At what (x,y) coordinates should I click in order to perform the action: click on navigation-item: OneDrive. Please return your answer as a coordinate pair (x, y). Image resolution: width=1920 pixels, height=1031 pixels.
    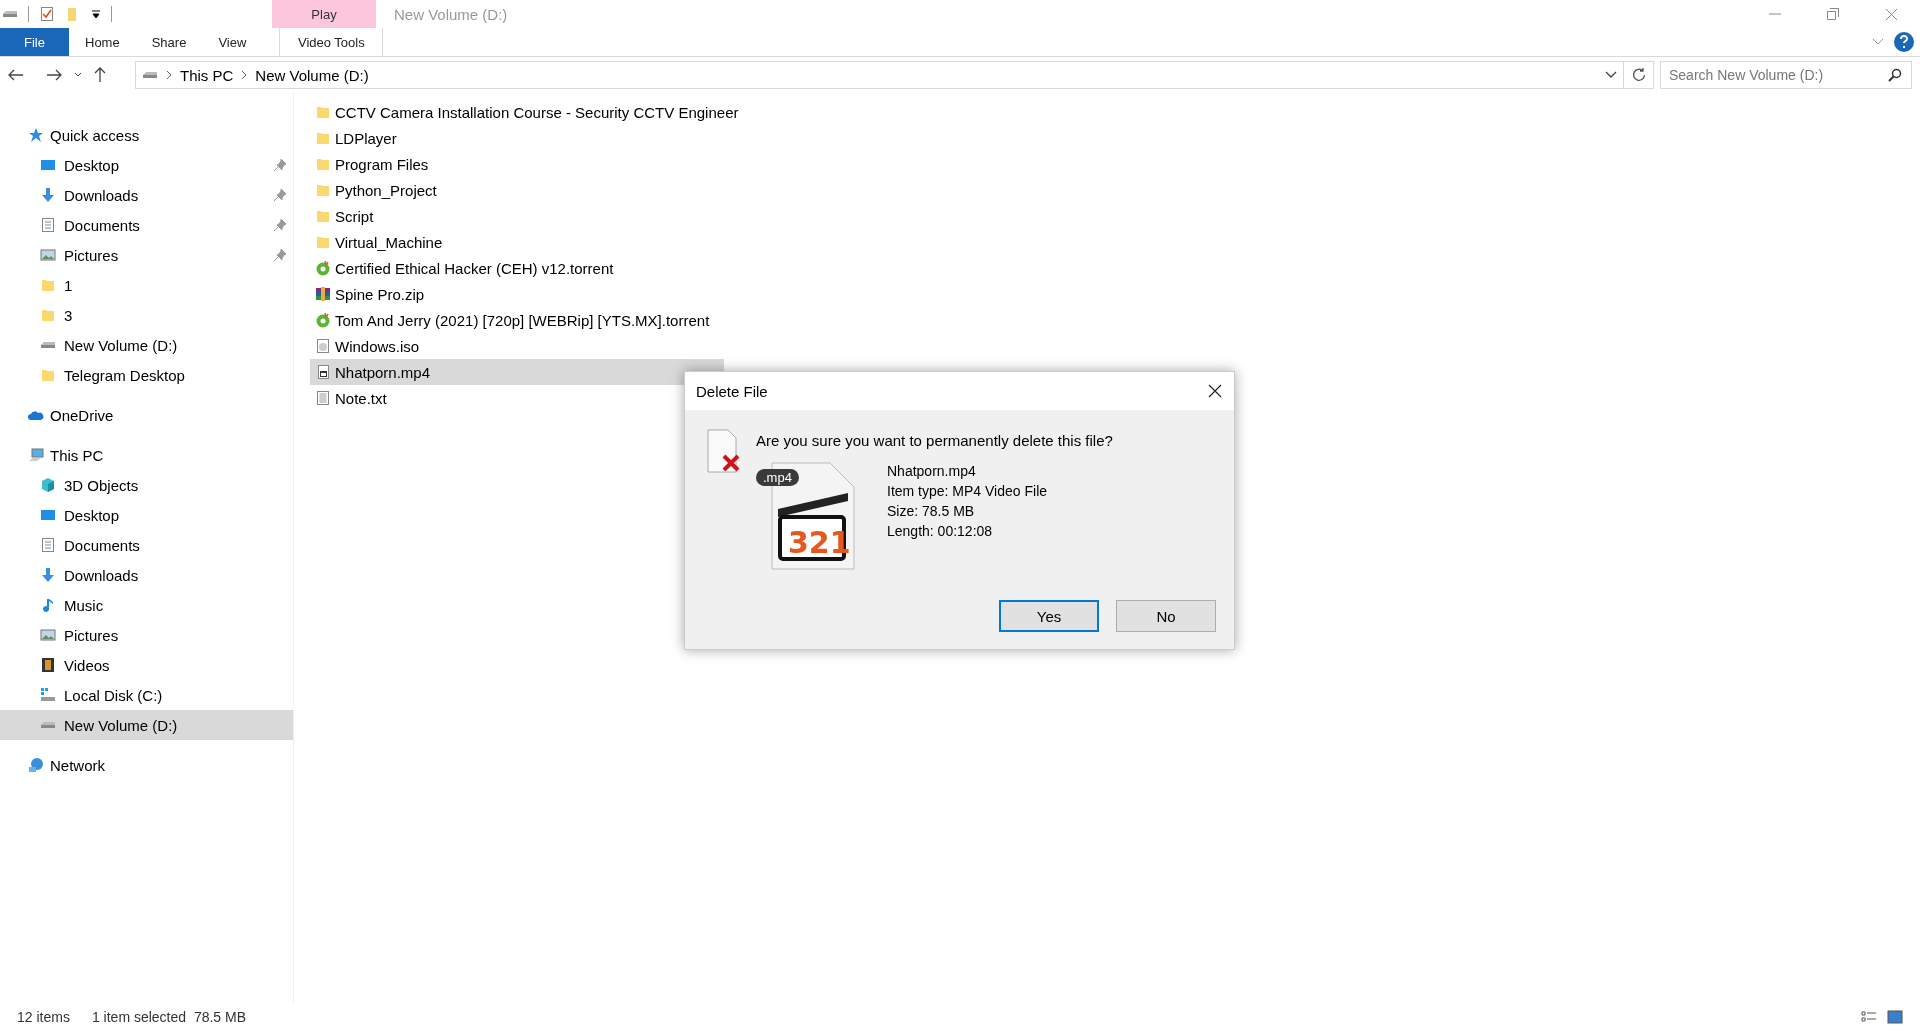
    Looking at the image, I should click on (146, 415).